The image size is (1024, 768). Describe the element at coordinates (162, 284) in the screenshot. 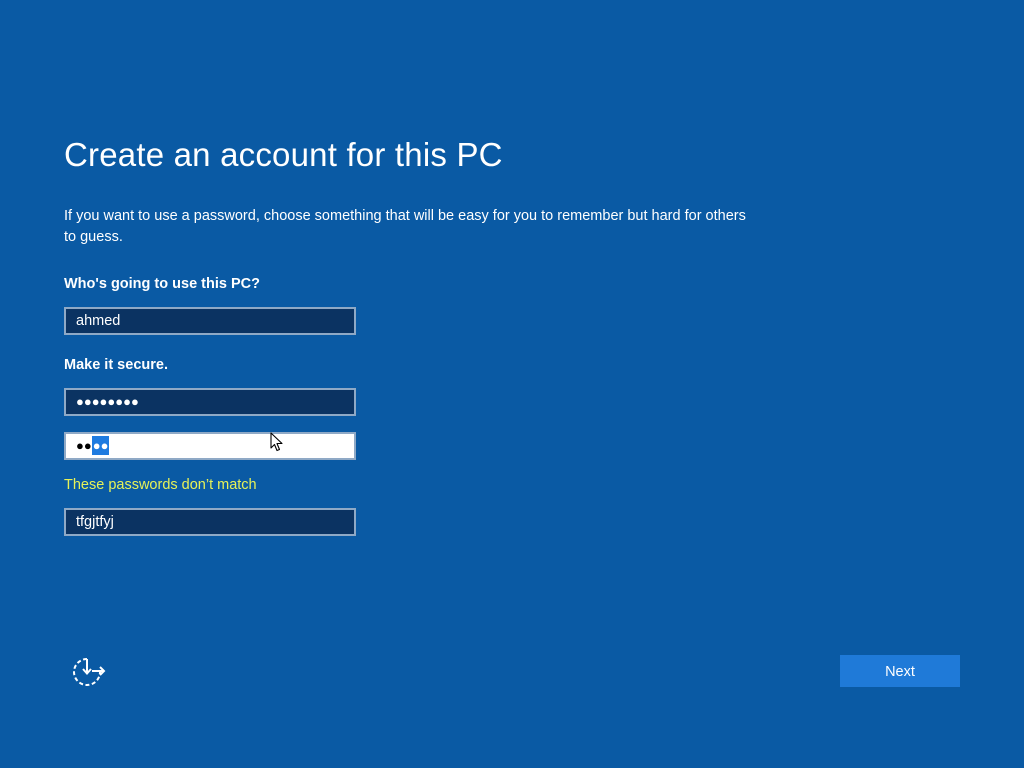

I see `username-label: Who's going to use this PC?` at that location.